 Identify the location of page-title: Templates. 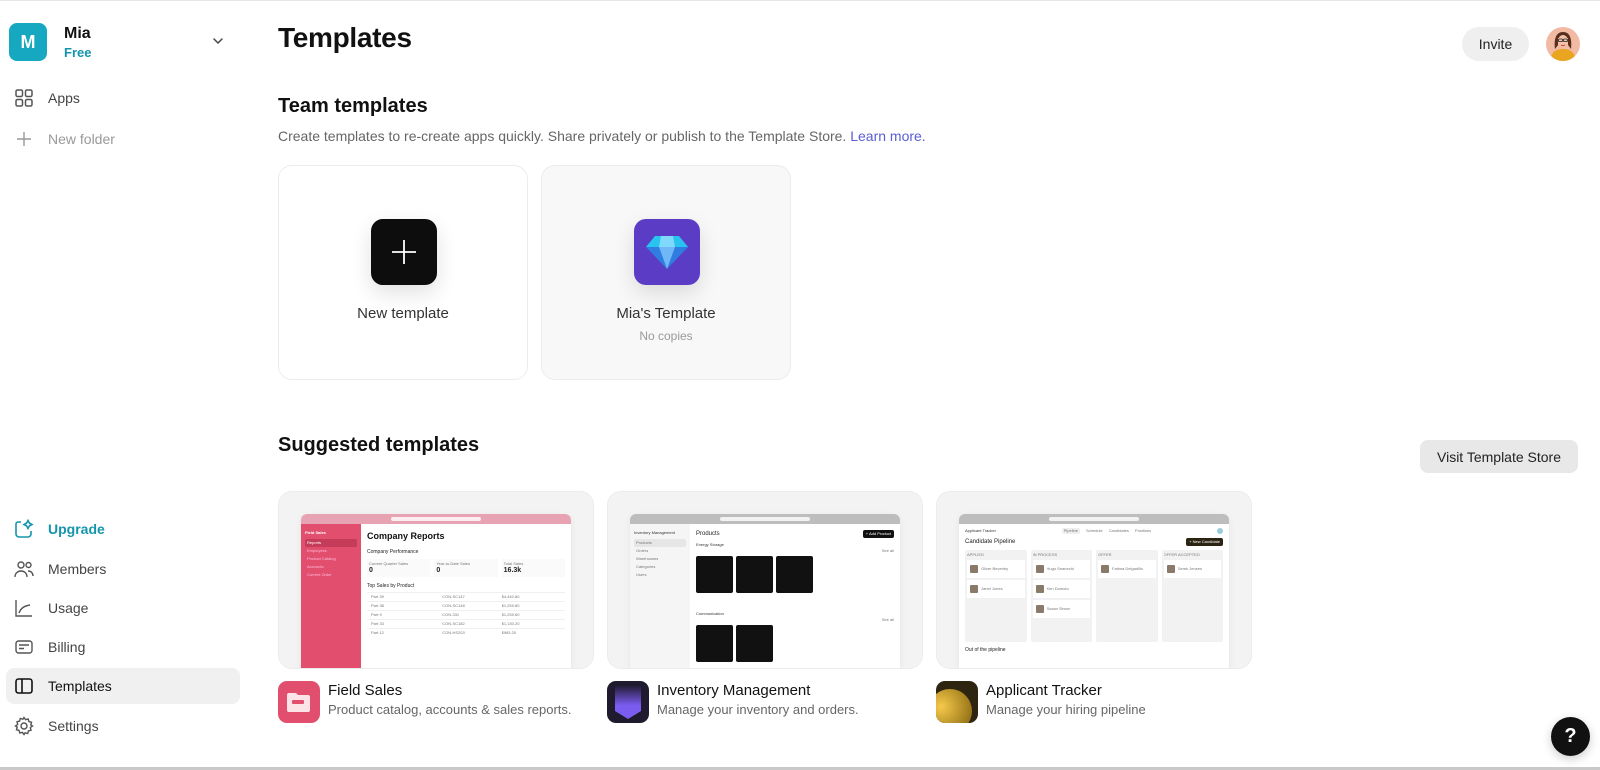
(345, 37).